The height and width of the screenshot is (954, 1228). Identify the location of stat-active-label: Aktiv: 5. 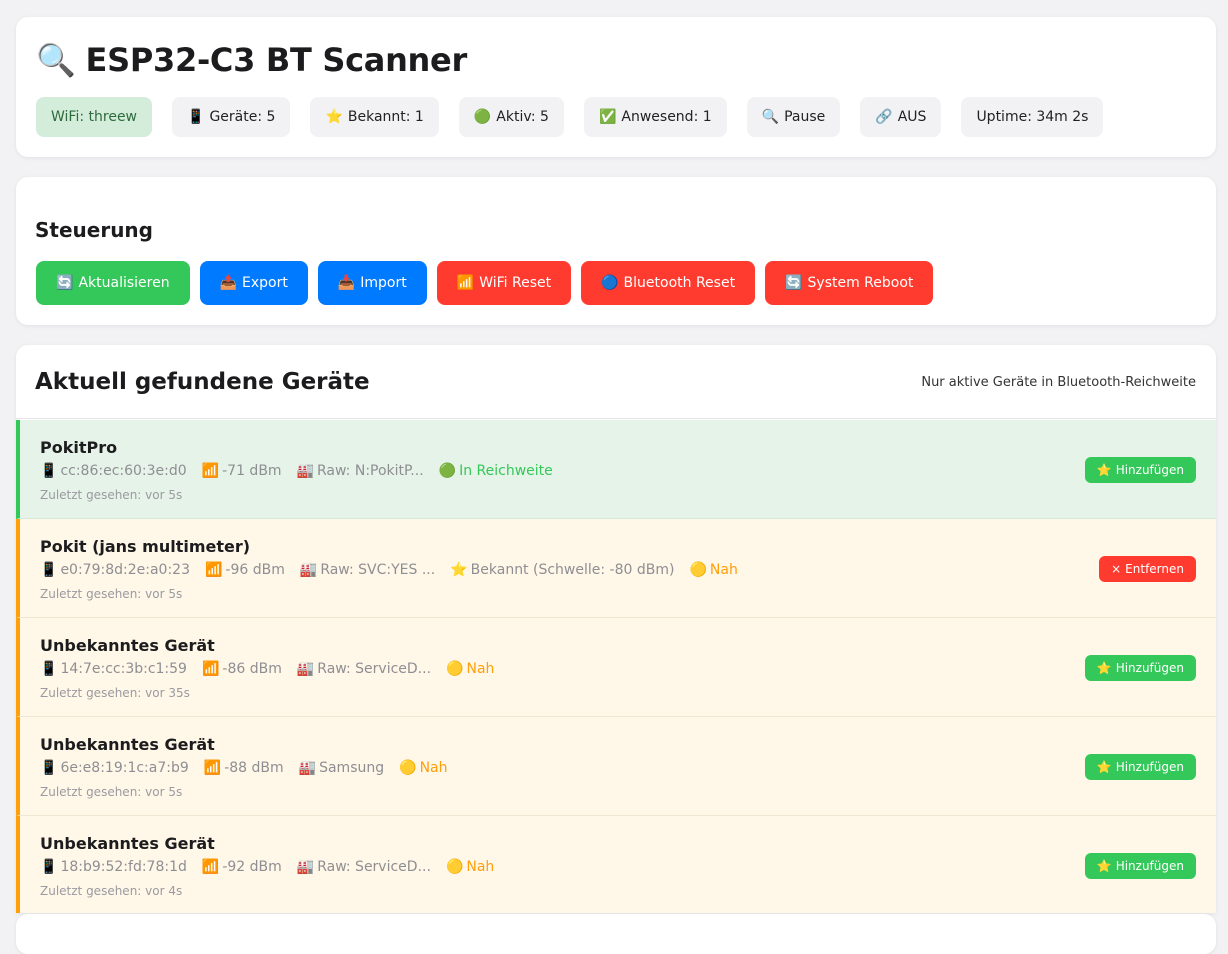
(522, 117).